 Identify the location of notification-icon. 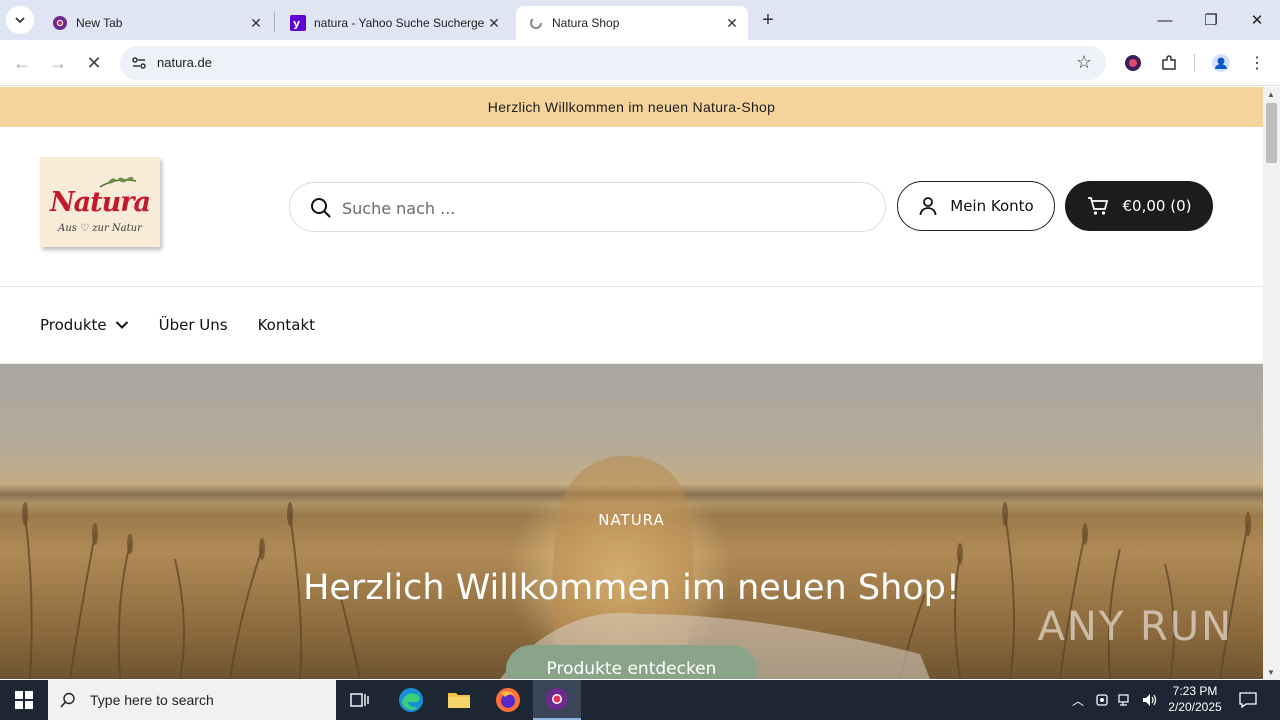
(1248, 700).